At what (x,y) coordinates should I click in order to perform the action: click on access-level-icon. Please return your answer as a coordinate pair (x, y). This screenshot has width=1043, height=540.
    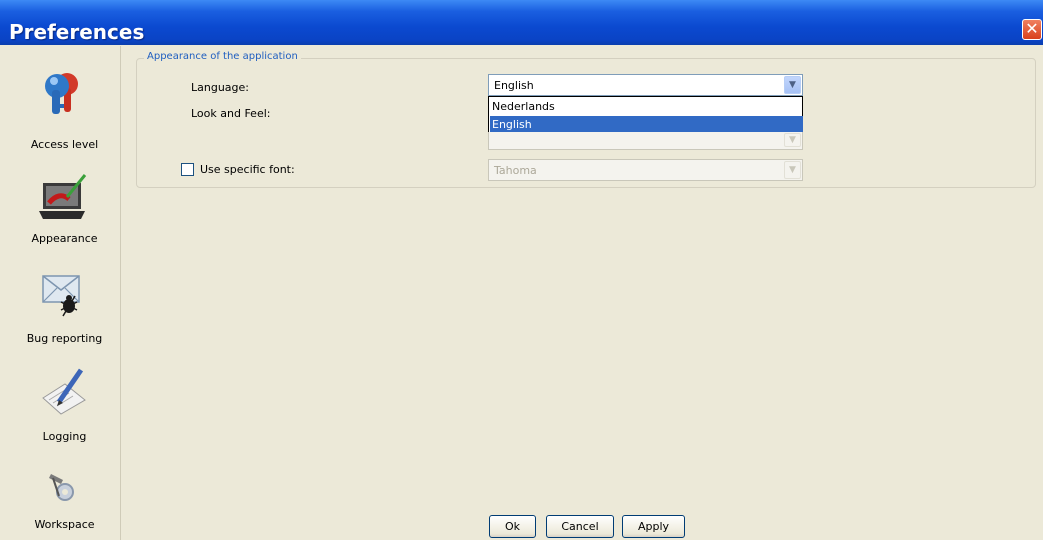
    Looking at the image, I should click on (61, 93).